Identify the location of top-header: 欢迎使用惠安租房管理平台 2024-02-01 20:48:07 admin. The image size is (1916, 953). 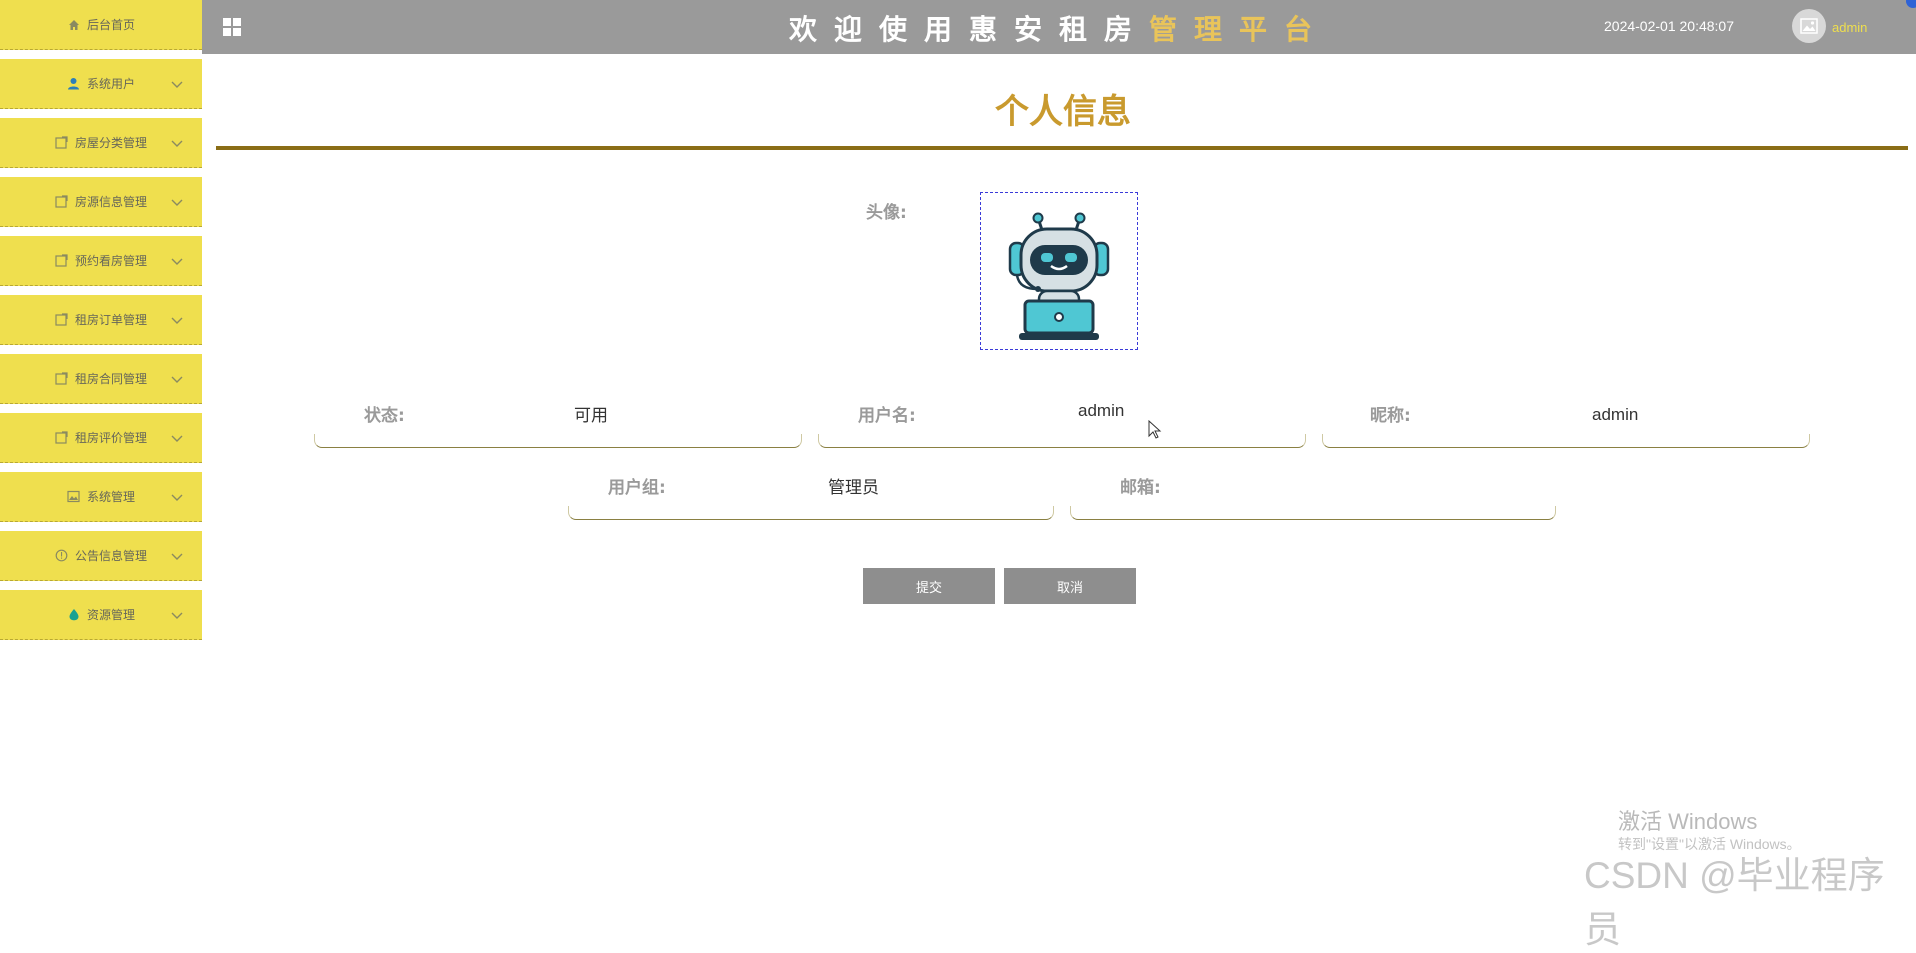
(1059, 27).